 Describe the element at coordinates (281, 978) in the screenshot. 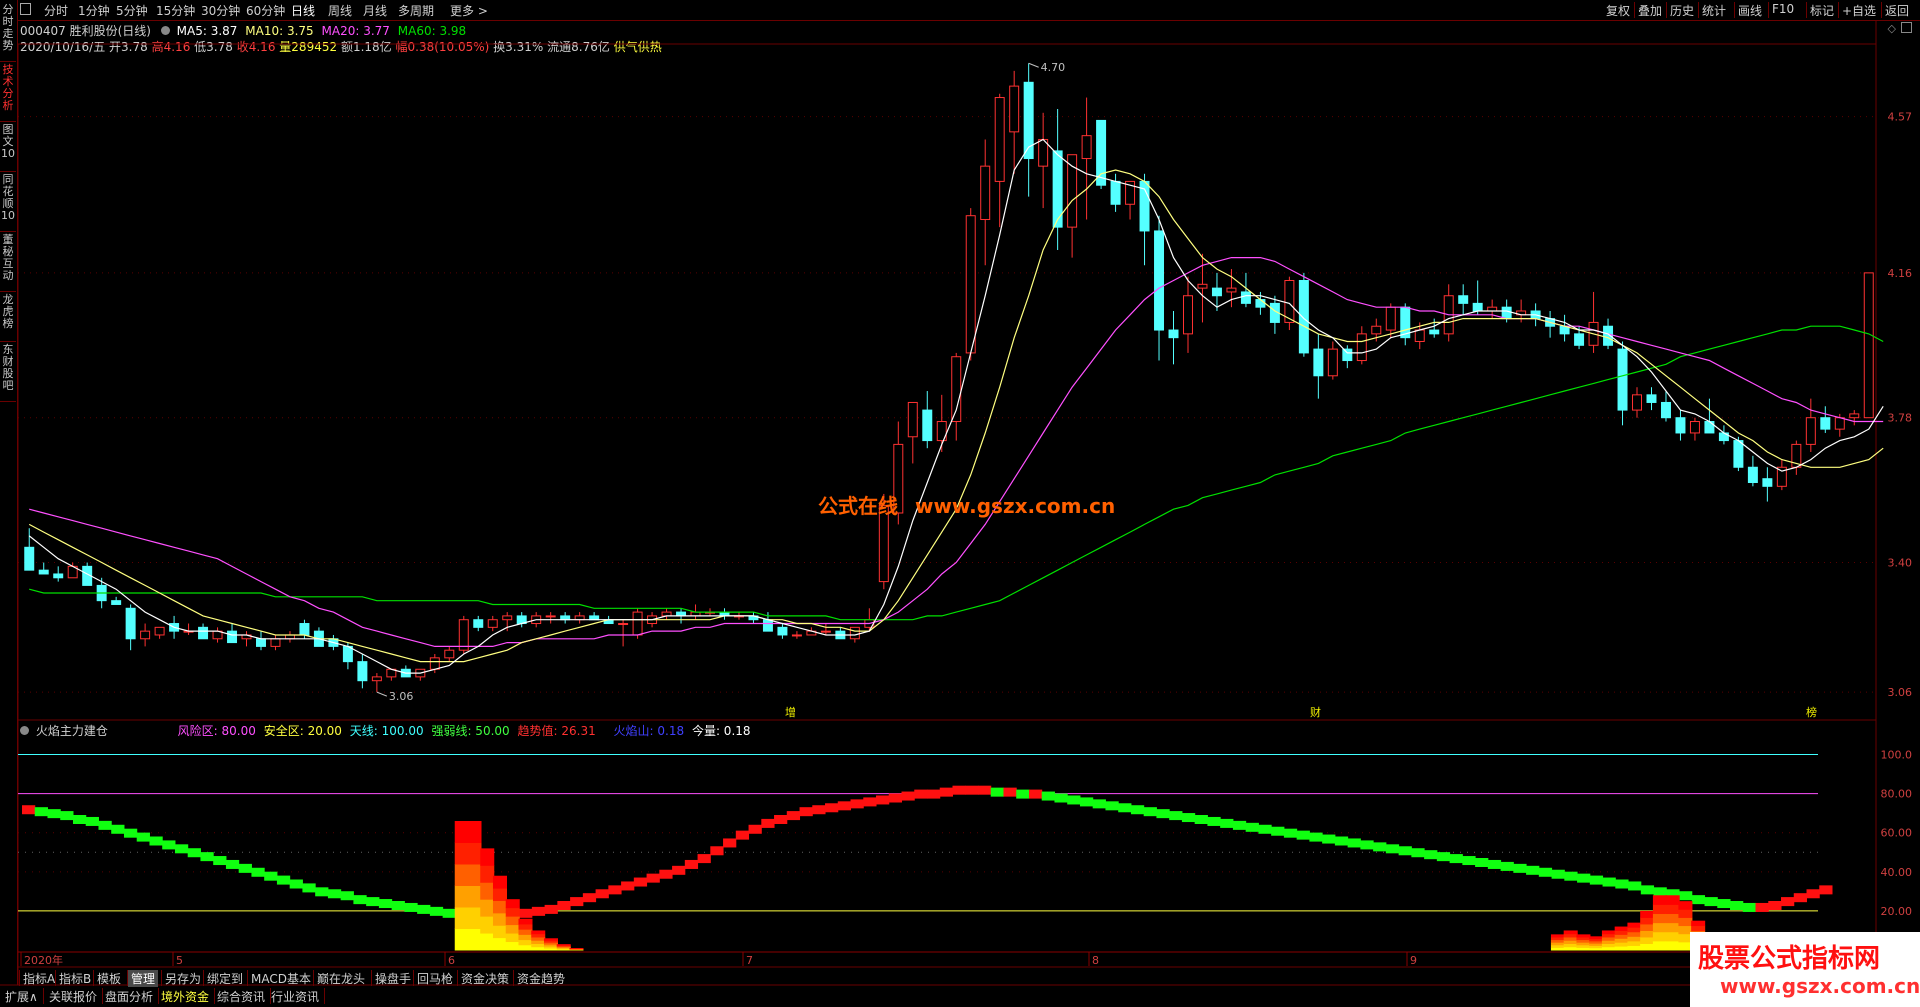

I see `indicator-template-7: MACD基本` at that location.